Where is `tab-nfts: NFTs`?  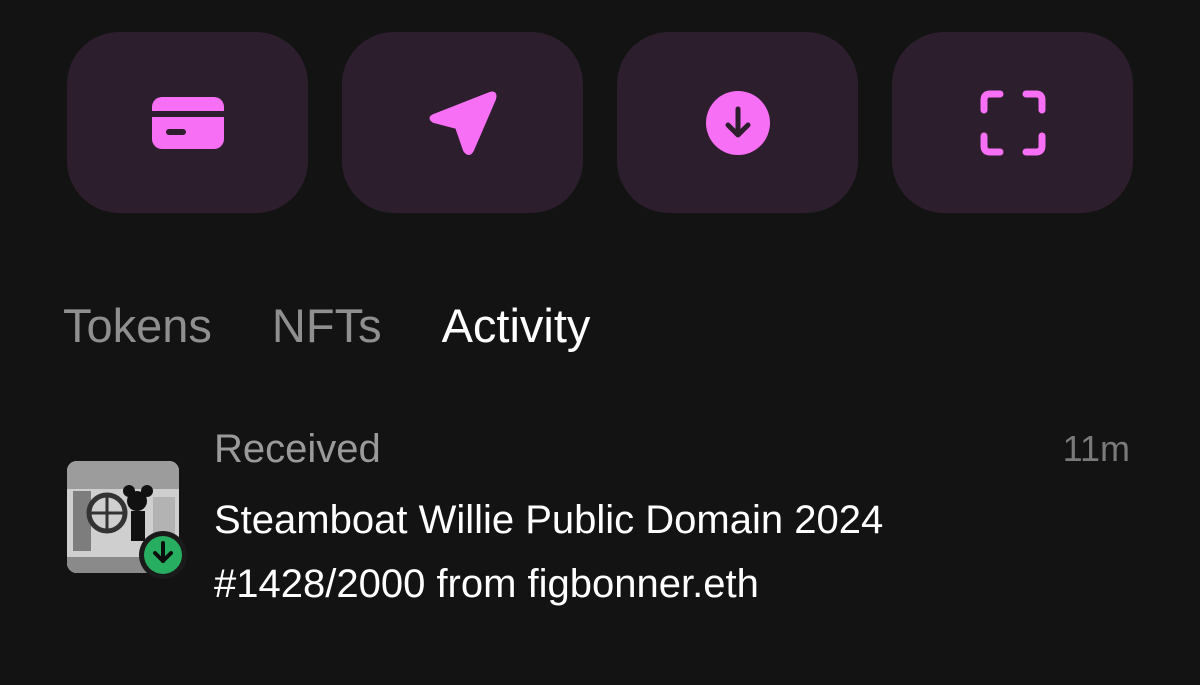
tab-nfts: NFTs is located at coordinates (327, 326).